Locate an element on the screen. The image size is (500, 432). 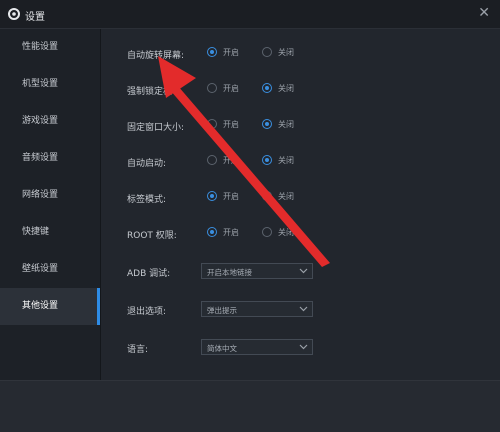
sidebar-item-performance: 性能设置 is located at coordinates (50, 47).